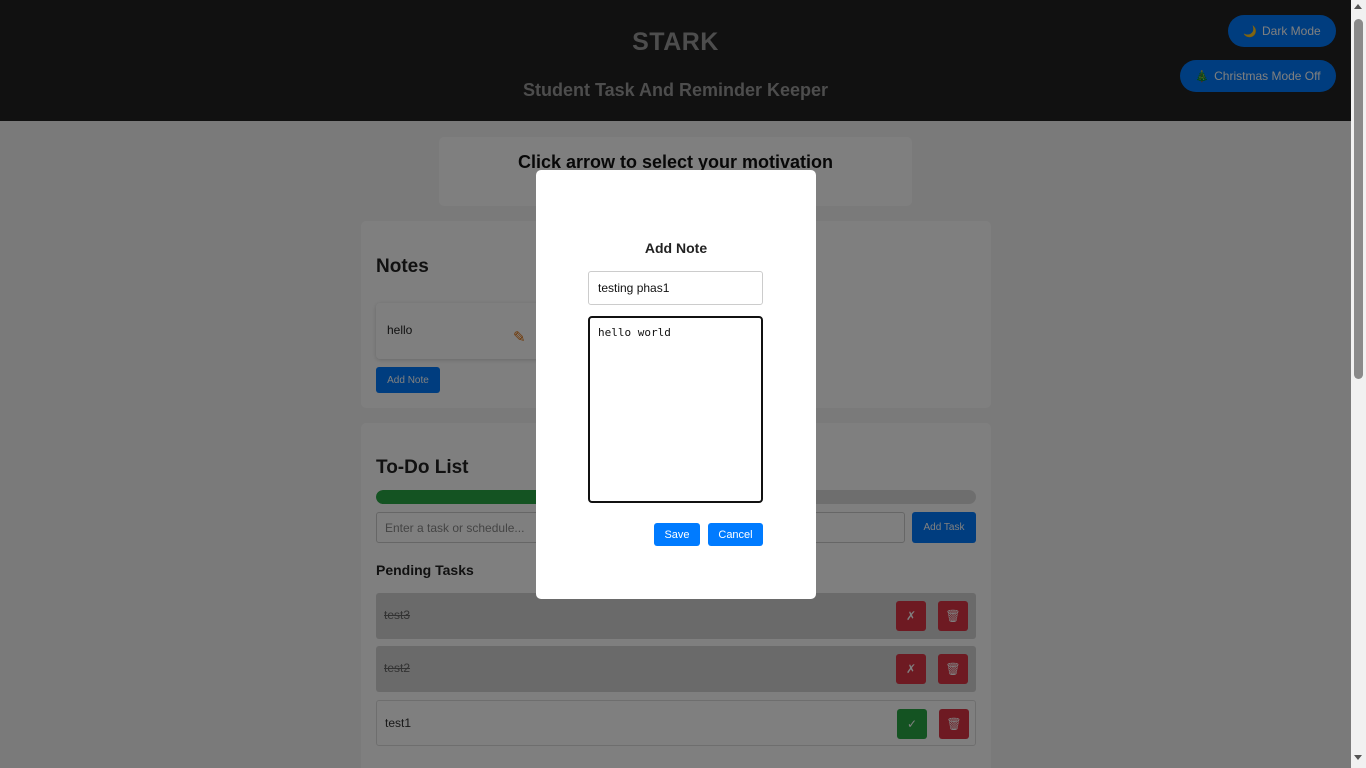 The image size is (1366, 768). What do you see at coordinates (677, 534) in the screenshot?
I see `save-button: Save` at bounding box center [677, 534].